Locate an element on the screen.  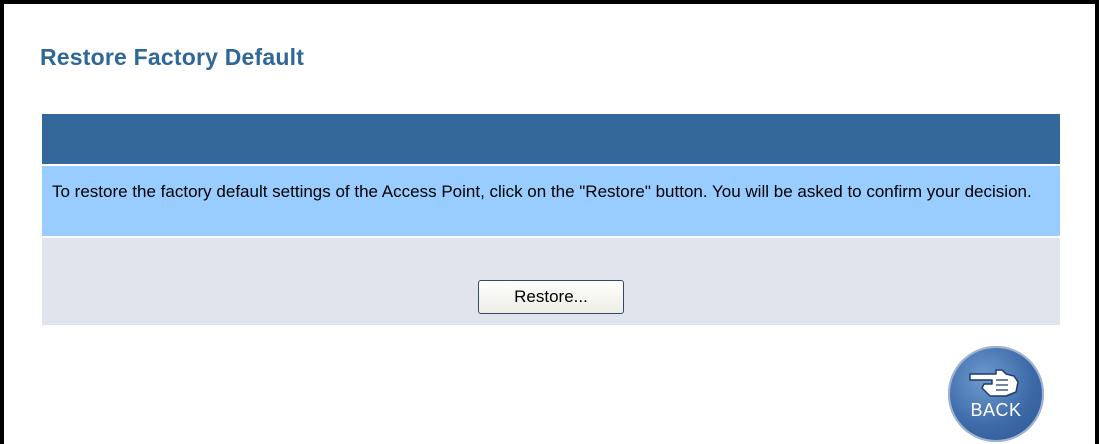
panel-header-bar is located at coordinates (551, 139).